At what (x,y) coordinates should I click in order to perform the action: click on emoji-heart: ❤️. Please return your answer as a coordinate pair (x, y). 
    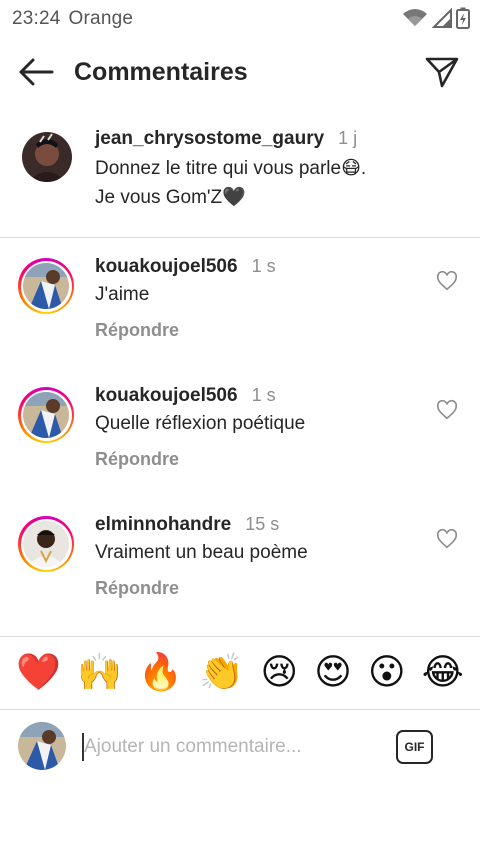
    Looking at the image, I should click on (38, 673).